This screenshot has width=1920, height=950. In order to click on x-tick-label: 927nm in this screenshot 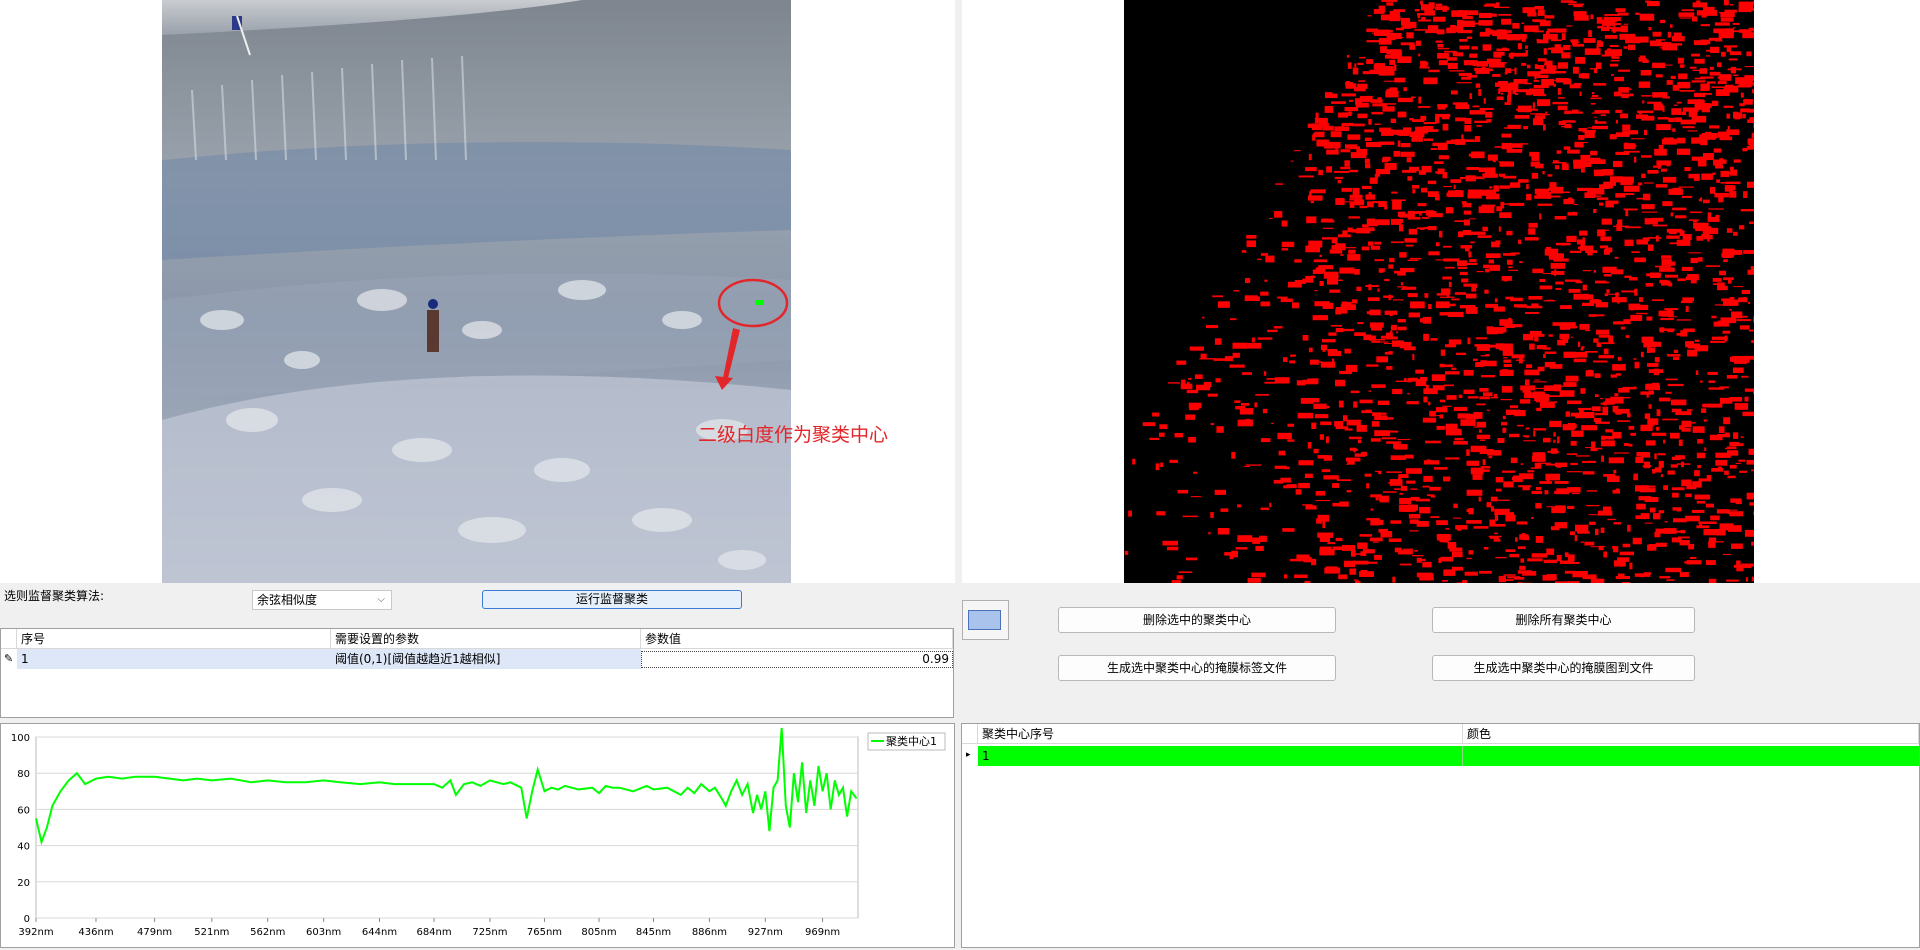, I will do `click(765, 932)`.